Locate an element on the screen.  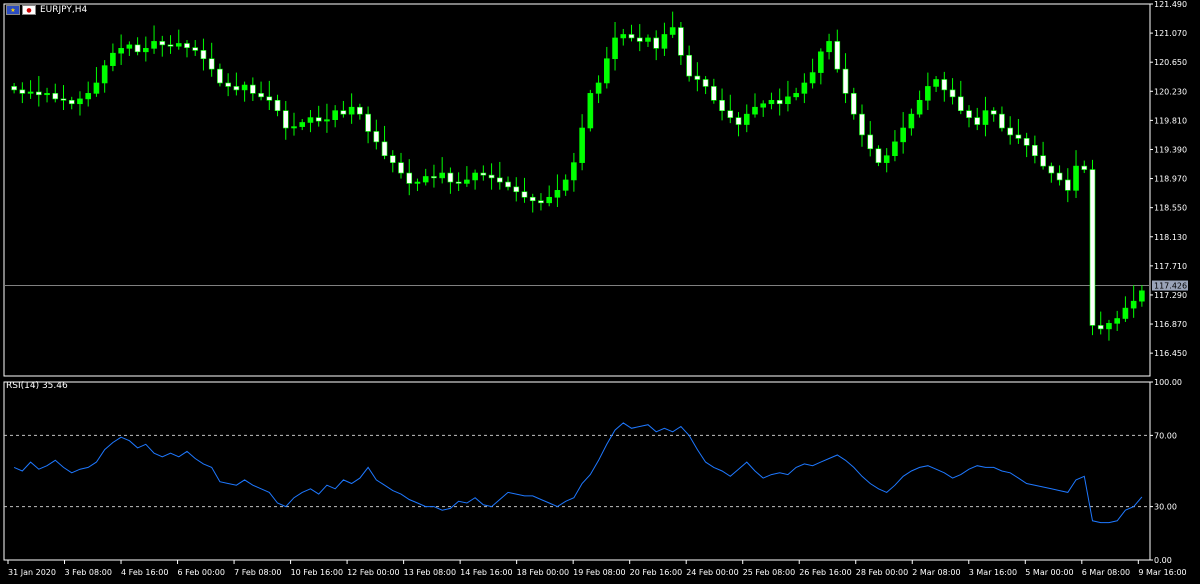
x-tick-label: 6 Feb 00:00 is located at coordinates (201, 572).